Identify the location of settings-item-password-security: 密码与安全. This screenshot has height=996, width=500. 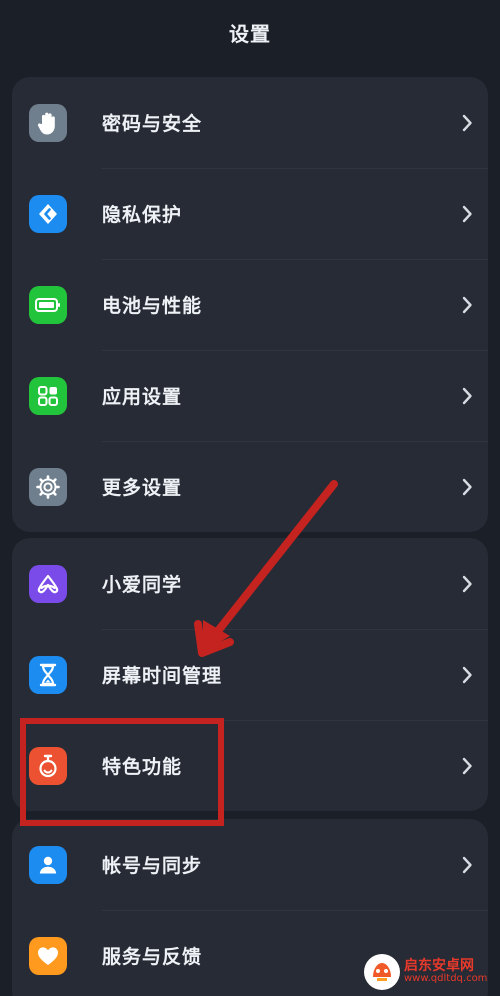
(250, 122).